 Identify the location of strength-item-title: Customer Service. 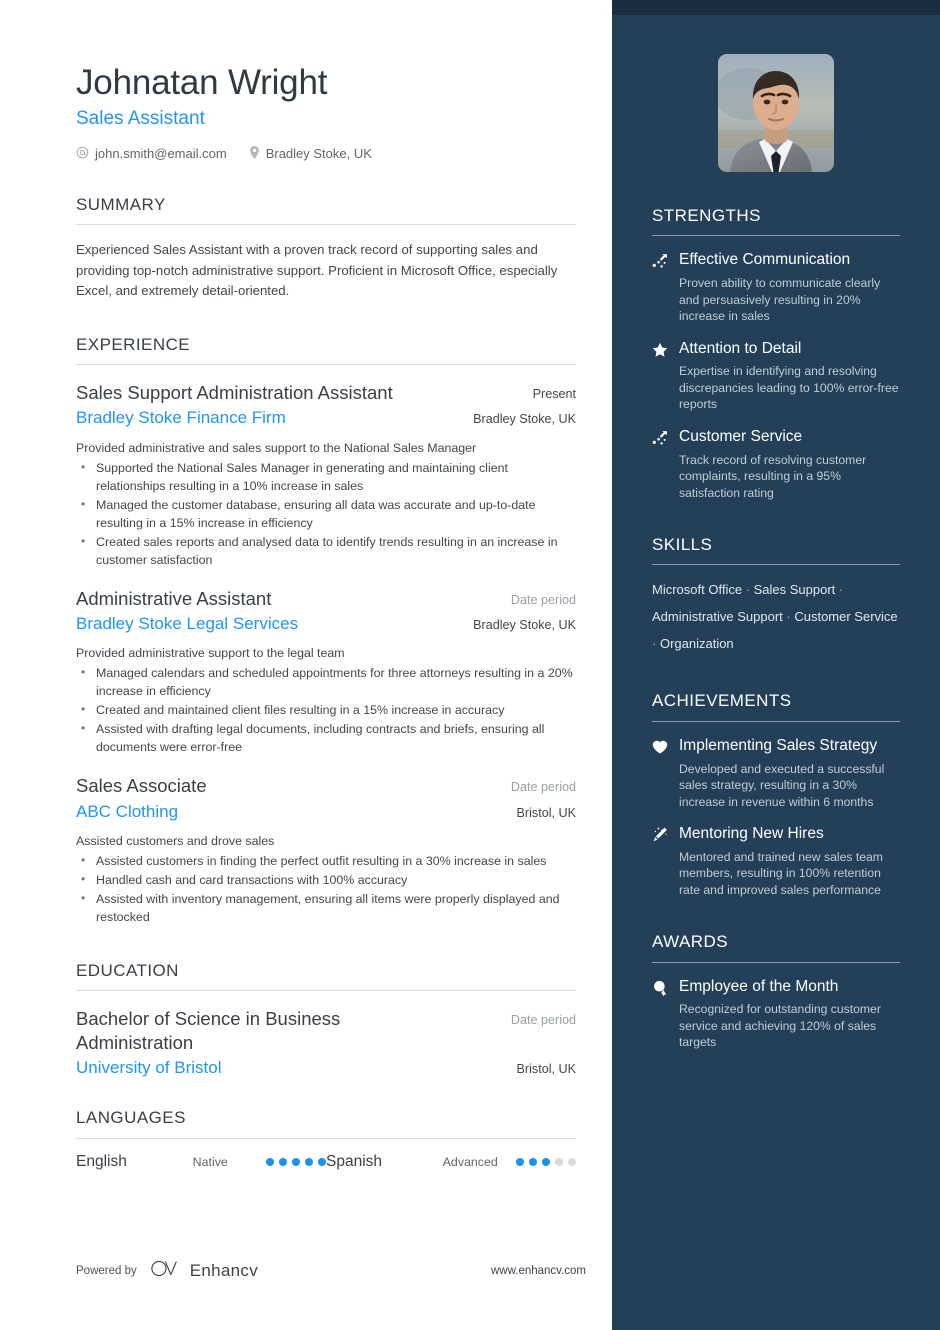
(741, 436).